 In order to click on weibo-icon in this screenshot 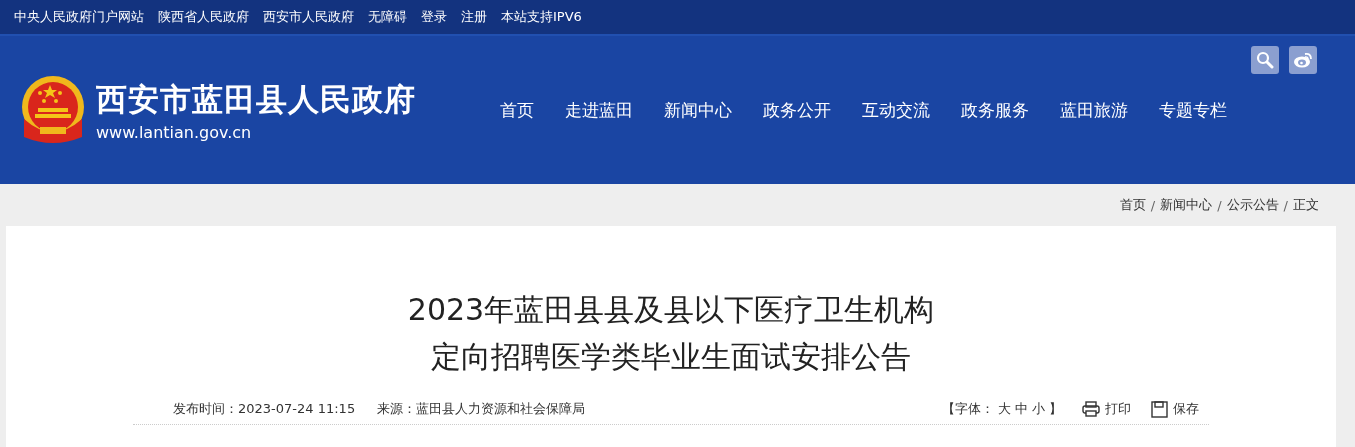, I will do `click(1303, 60)`.